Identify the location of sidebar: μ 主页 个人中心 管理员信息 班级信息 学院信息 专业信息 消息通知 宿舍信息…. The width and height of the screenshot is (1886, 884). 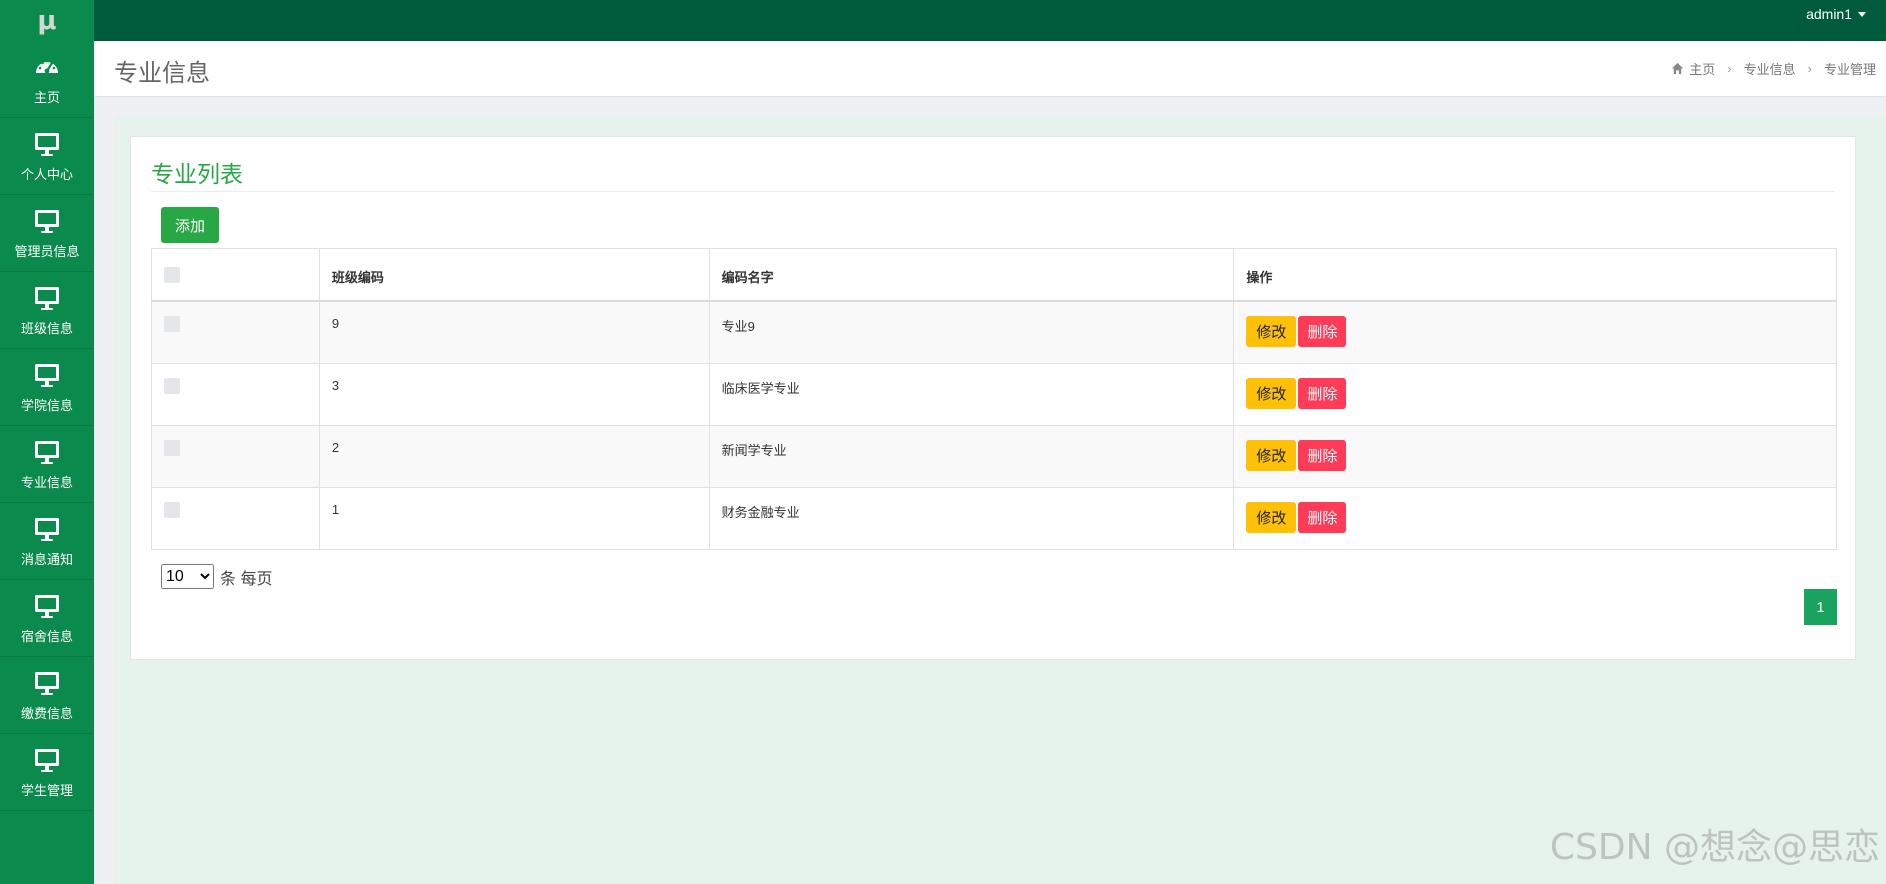
(47, 442).